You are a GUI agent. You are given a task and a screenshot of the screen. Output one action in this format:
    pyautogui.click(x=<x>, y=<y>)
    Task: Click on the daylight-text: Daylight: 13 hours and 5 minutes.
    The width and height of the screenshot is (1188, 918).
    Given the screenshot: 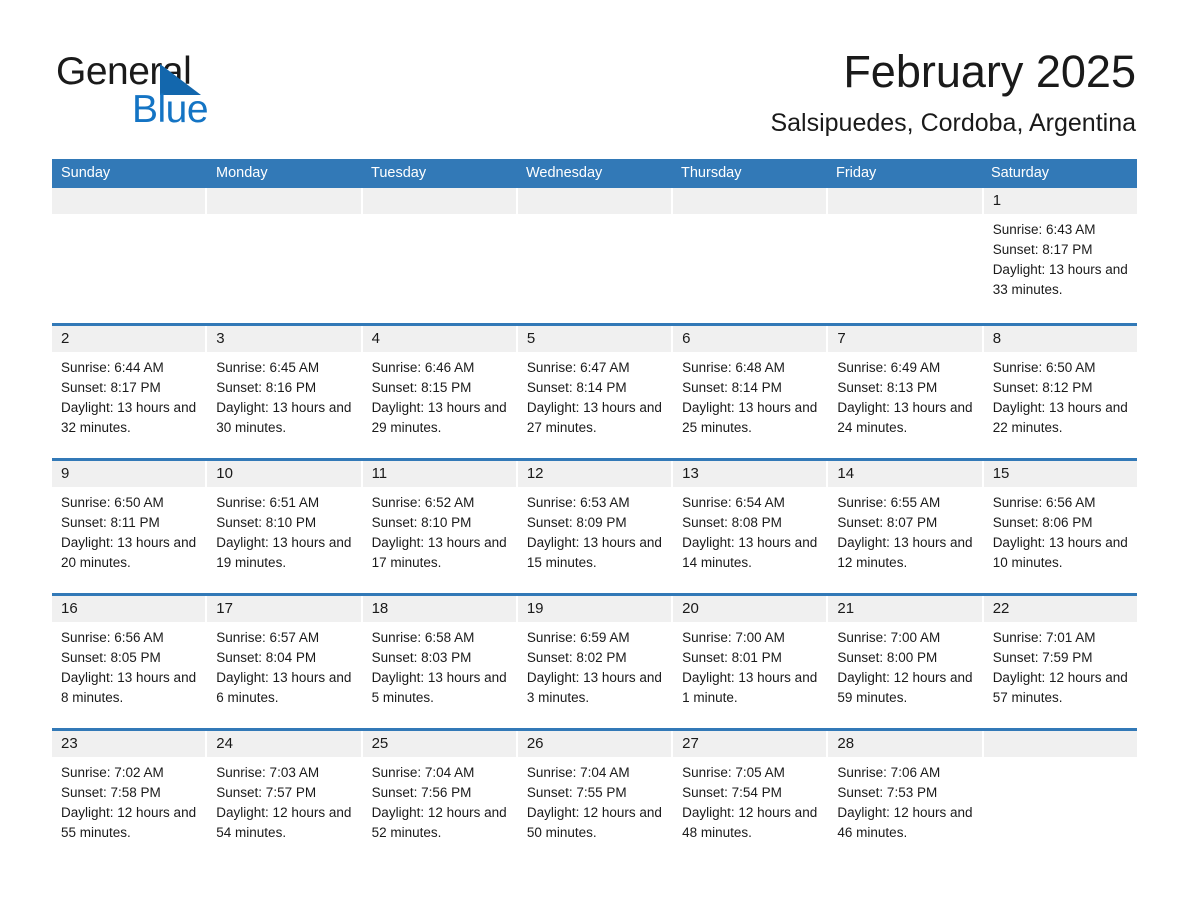 What is the action you would take?
    pyautogui.click(x=439, y=687)
    